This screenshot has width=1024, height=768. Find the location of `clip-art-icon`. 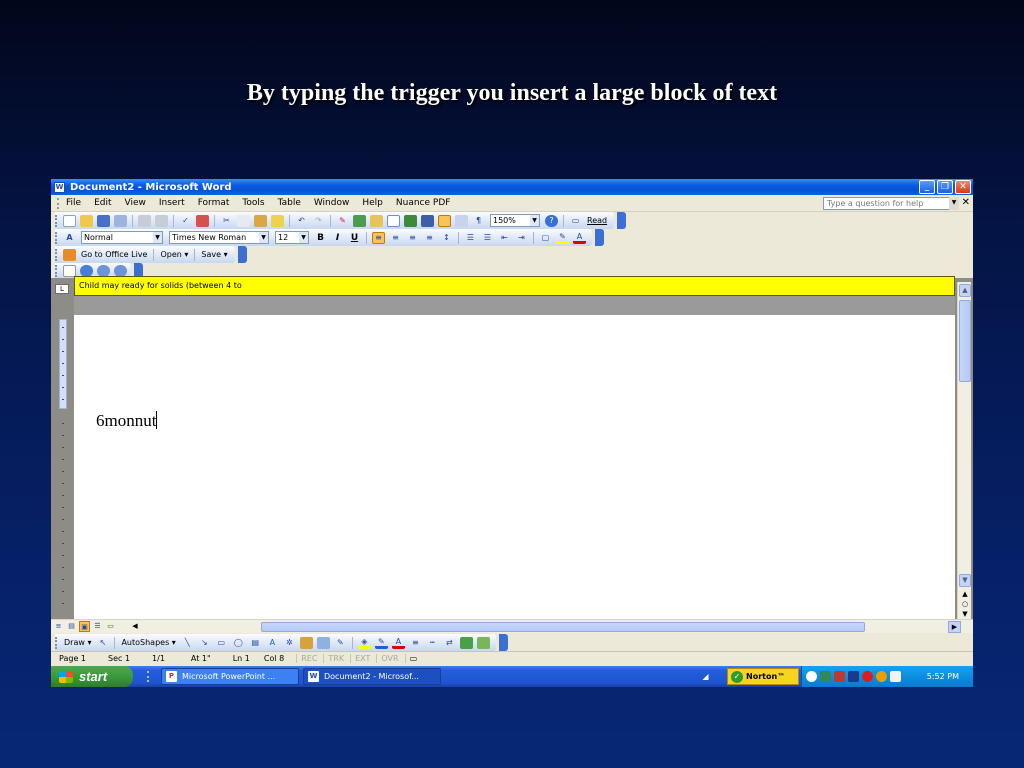

clip-art-icon is located at coordinates (306, 642).